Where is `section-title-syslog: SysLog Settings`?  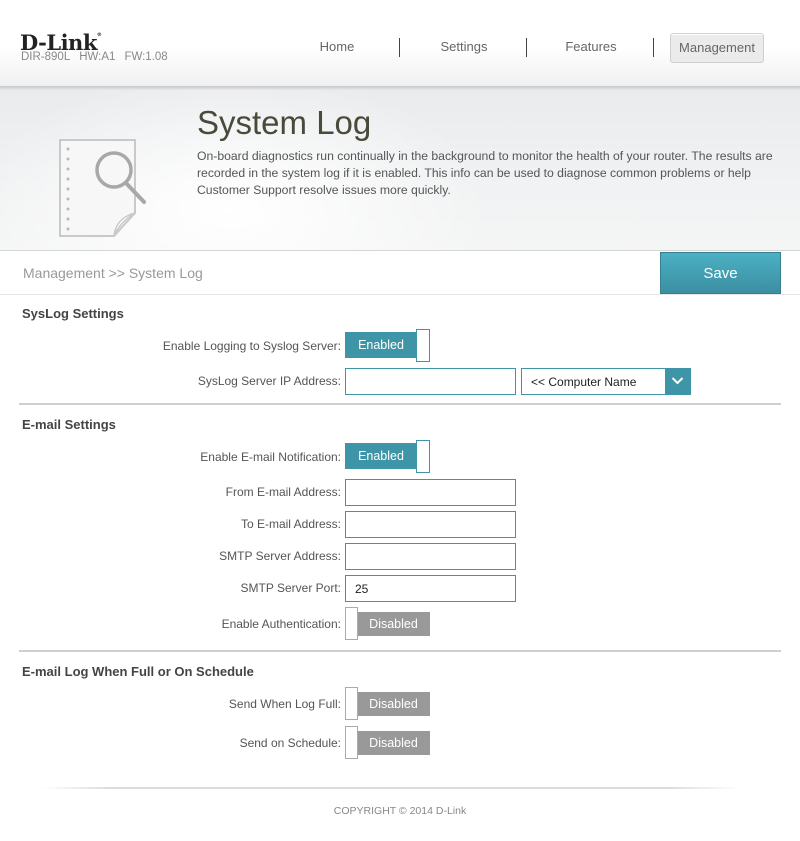 section-title-syslog: SysLog Settings is located at coordinates (73, 313).